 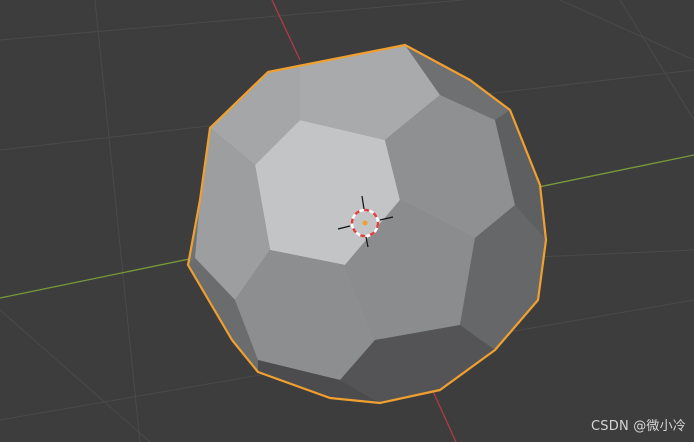 I want to click on watermark-text: CSDN @微小冷, so click(x=638, y=426).